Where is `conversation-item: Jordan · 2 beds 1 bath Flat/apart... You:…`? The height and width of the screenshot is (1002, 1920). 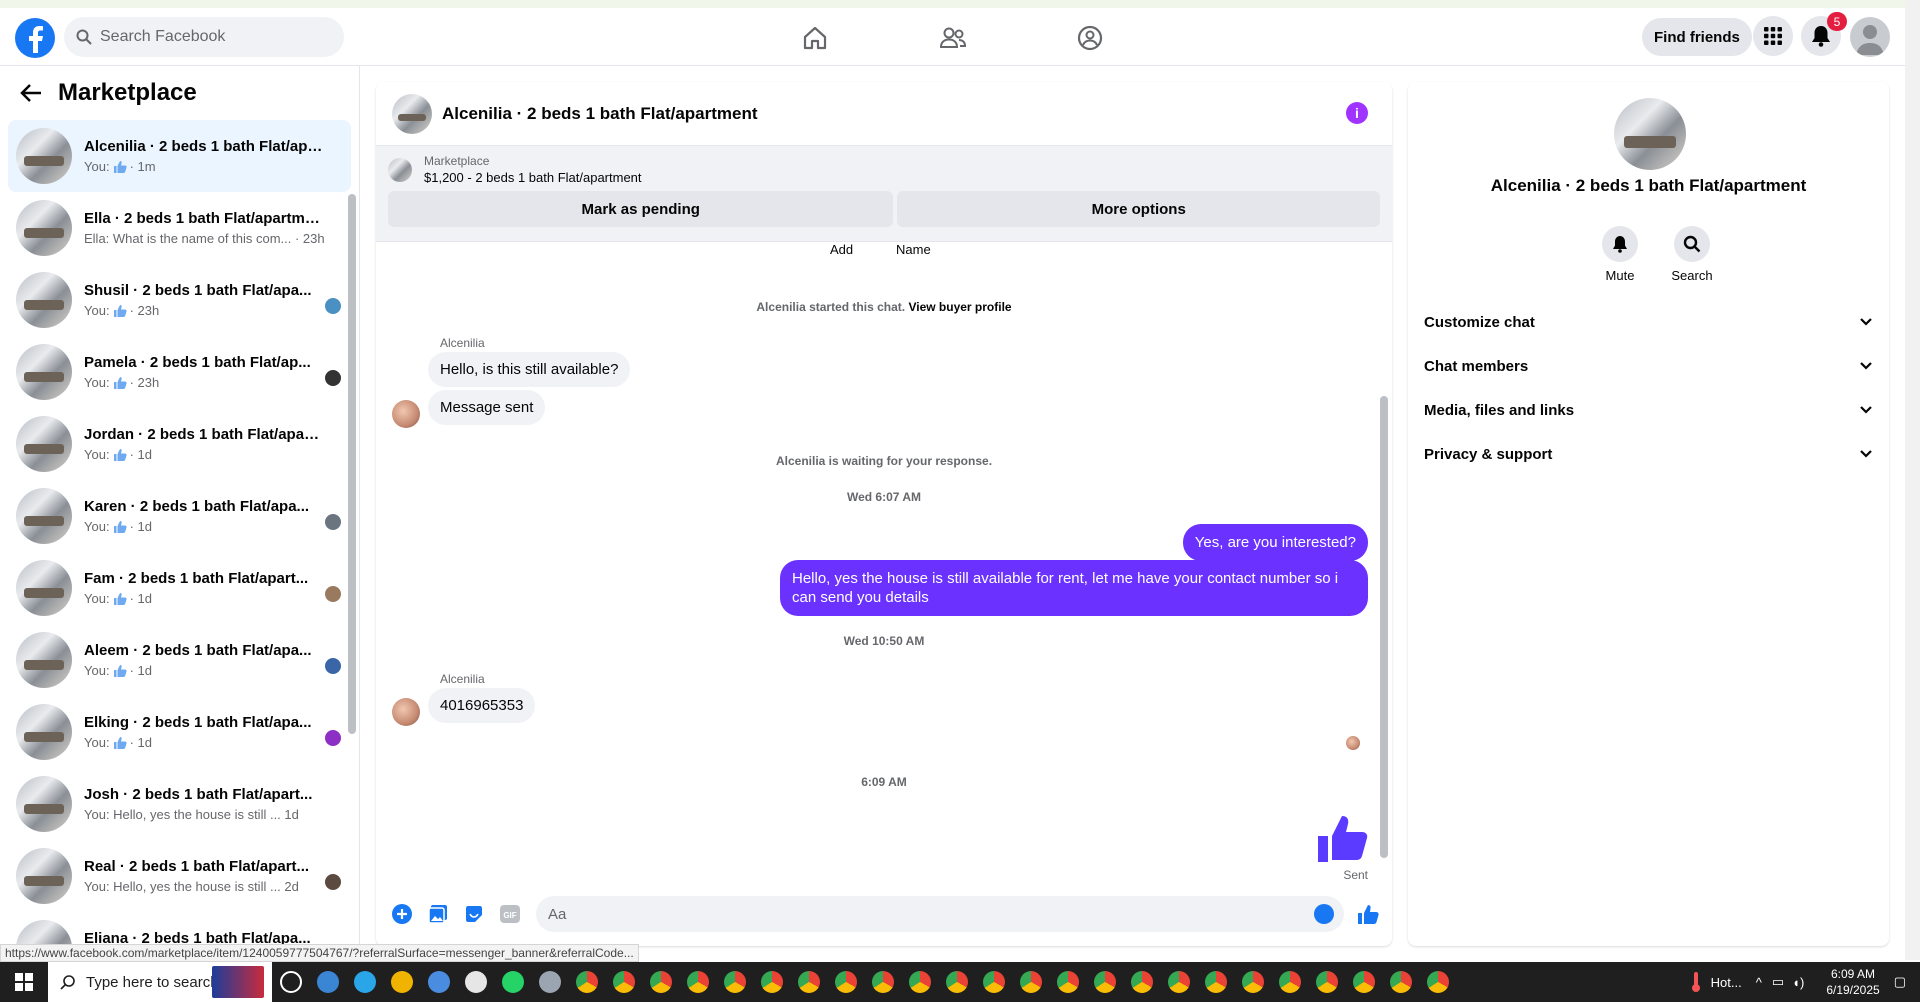
conversation-item: Jordan · 2 beds 1 bath Flat/apart... You:… is located at coordinates (179, 444).